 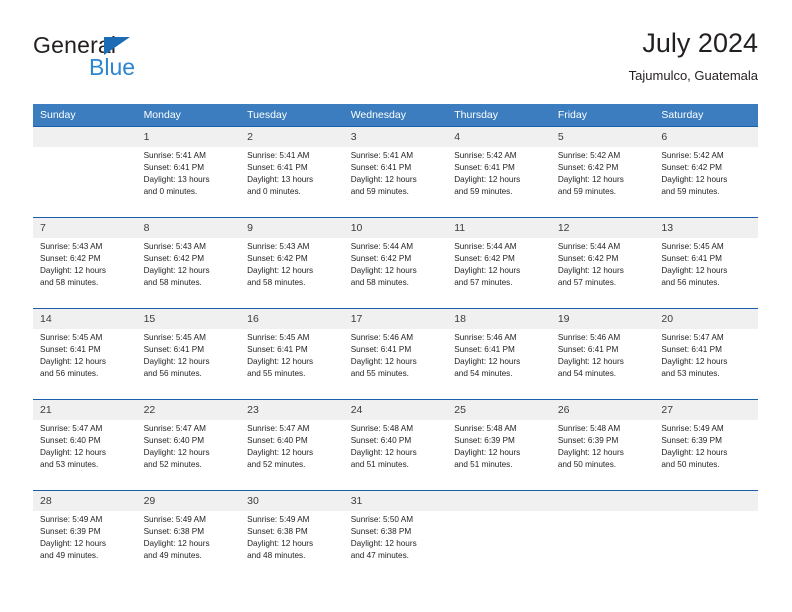 I want to click on day-number: 18, so click(x=499, y=319).